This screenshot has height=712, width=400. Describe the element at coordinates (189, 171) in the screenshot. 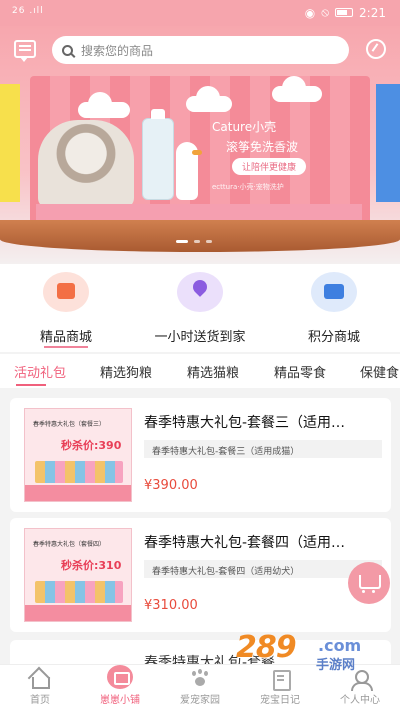

I see `duck-toy-image` at that location.